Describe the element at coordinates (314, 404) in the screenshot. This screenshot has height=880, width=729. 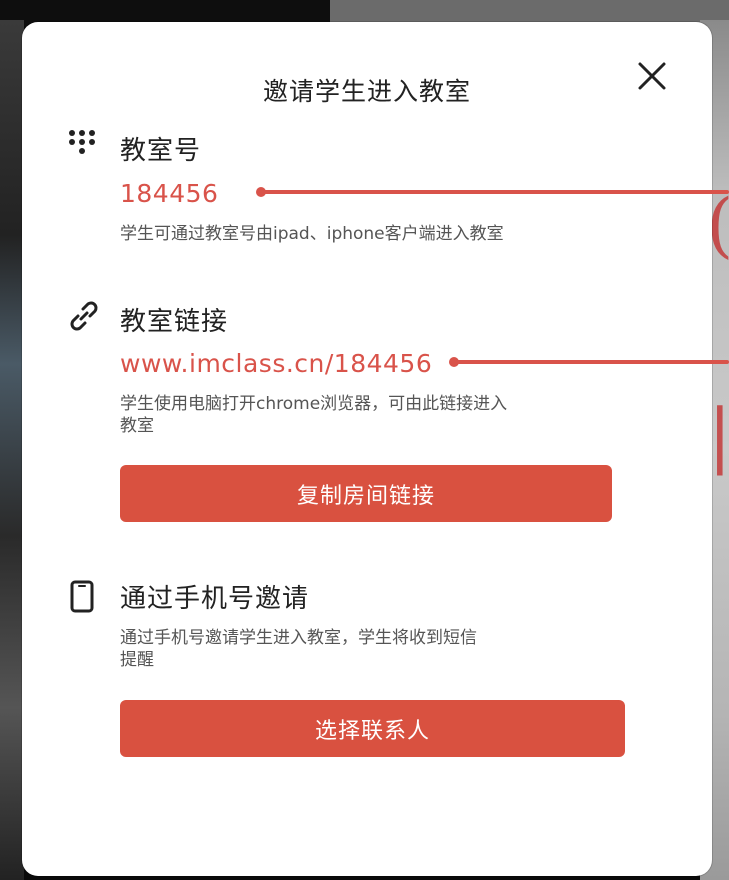
I see `room-link-description-line: 学生使用电脑打开chrome浏览器，可由此链接进入` at that location.